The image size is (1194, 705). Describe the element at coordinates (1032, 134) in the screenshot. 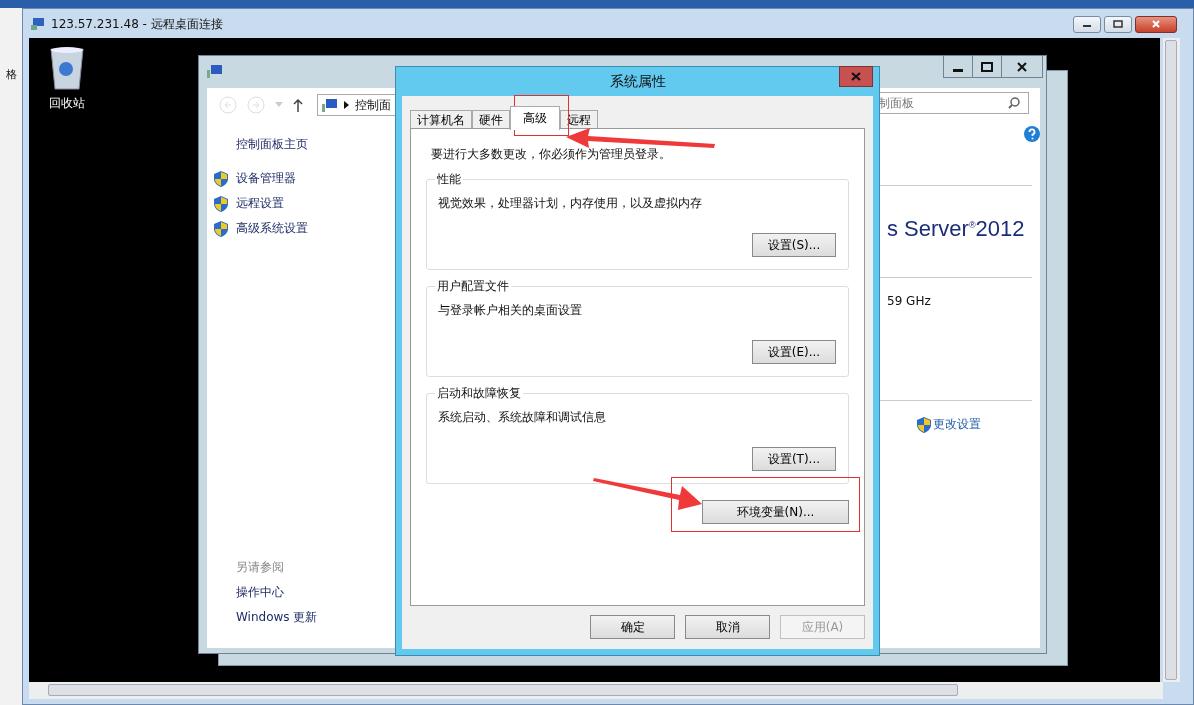

I see `help-icon` at that location.